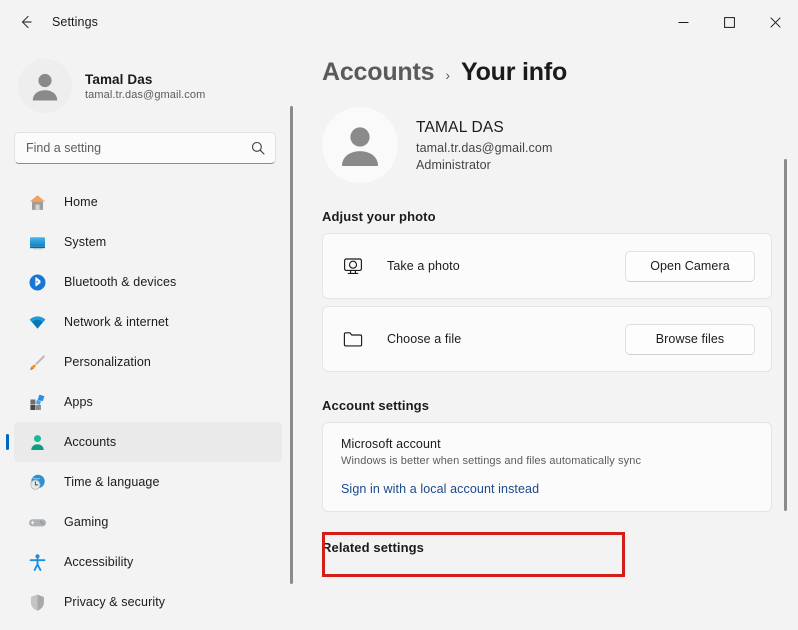 The width and height of the screenshot is (798, 630). I want to click on sidebar-item-bluetooth-devices: Bluetooth & devices, so click(148, 282).